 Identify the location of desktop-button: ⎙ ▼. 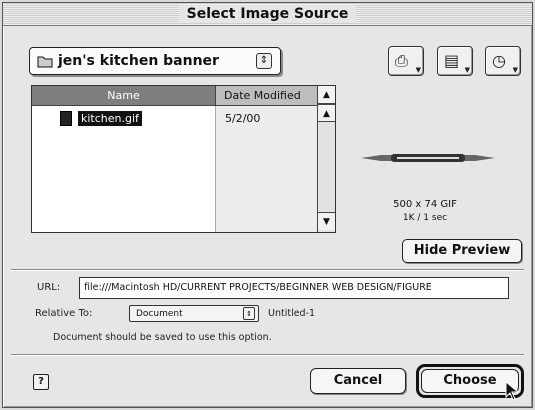
(406, 61).